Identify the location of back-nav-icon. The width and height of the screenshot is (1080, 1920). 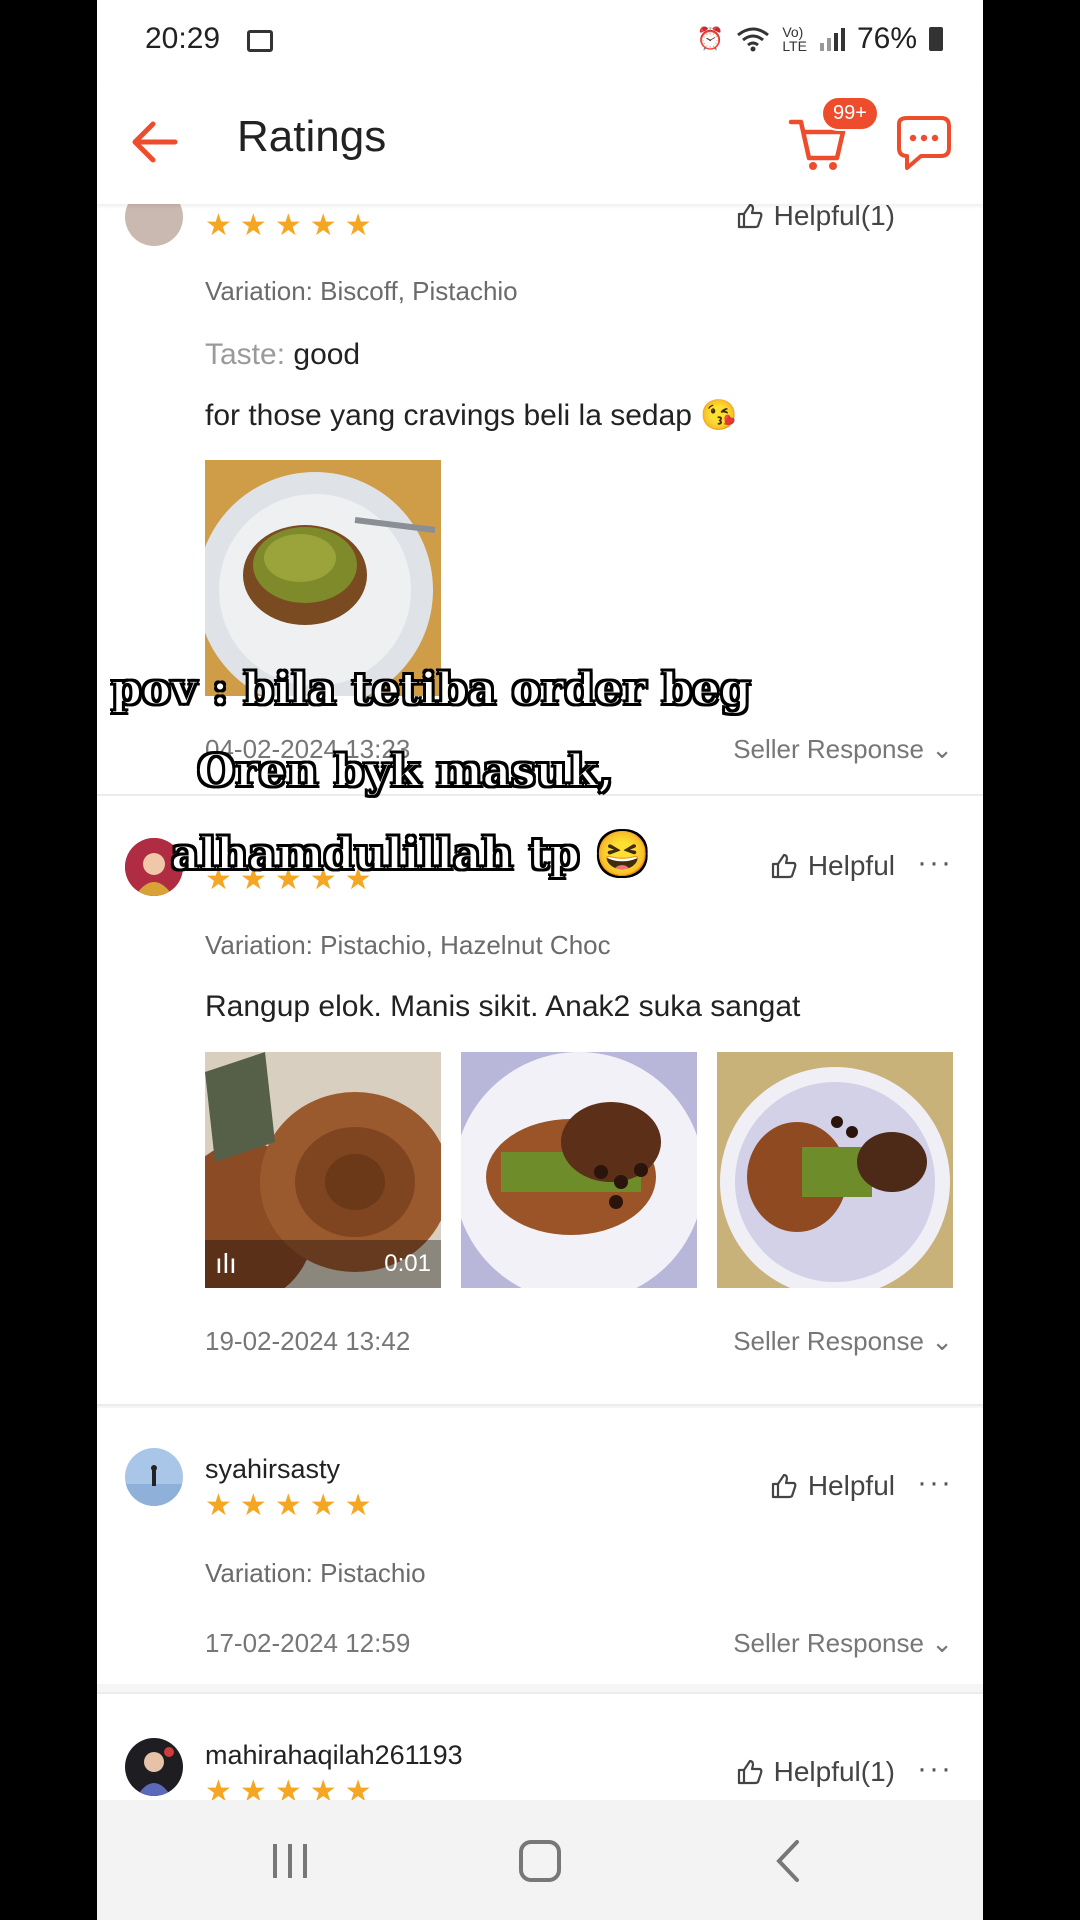
(790, 1861).